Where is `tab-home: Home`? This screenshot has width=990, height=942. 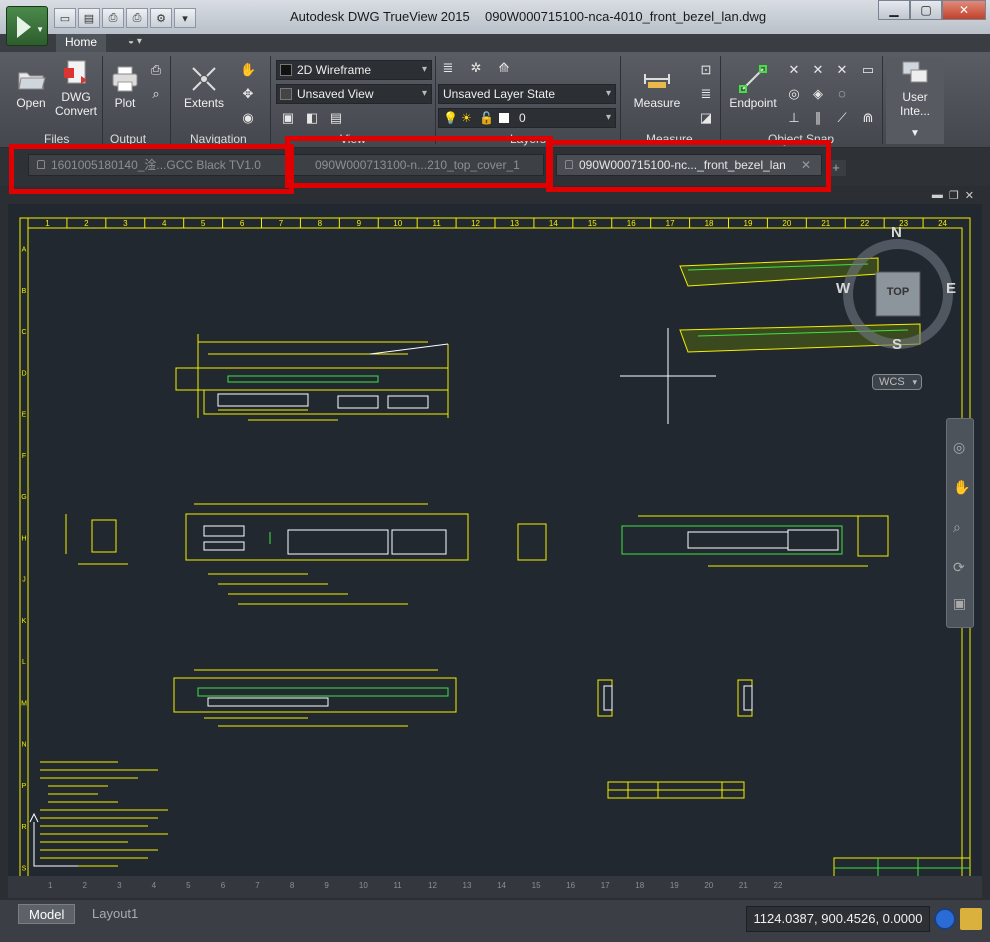
tab-home: Home is located at coordinates (81, 43).